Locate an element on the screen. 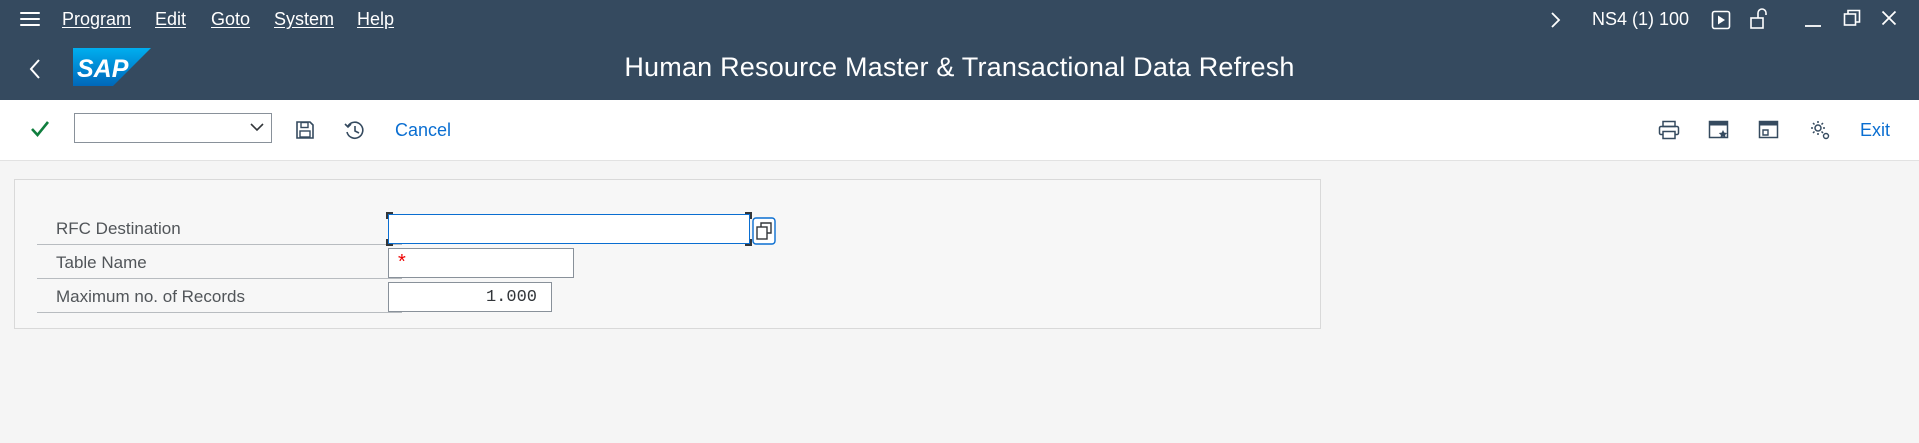  required-indicator: * is located at coordinates (402, 262).